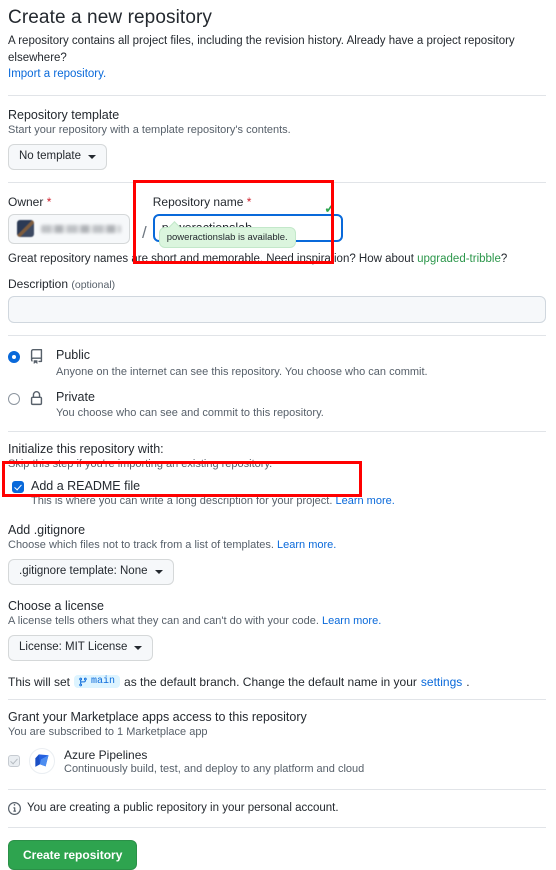  I want to click on no-template-label: No template, so click(50, 156).